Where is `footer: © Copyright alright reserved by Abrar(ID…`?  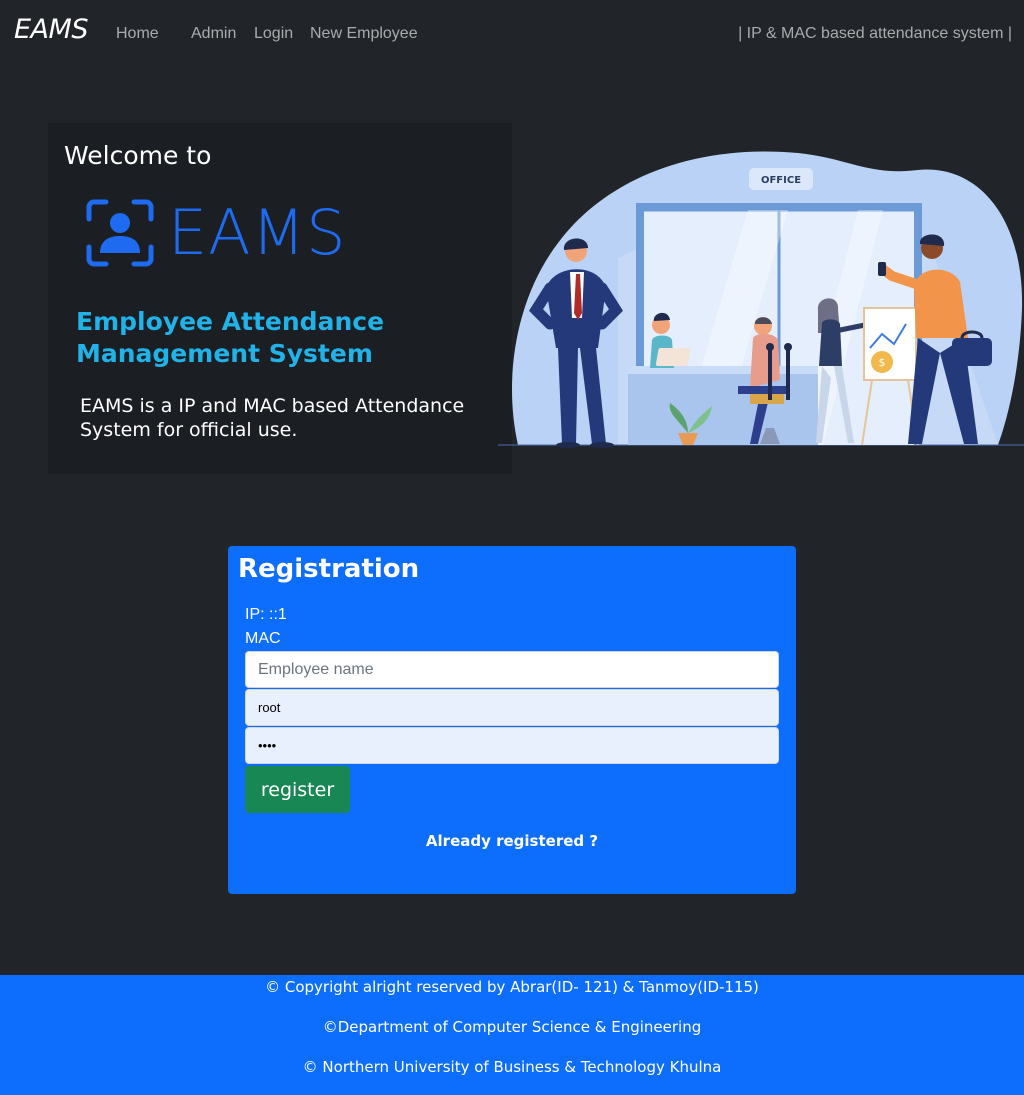 footer: © Copyright alright reserved by Abrar(ID… is located at coordinates (512, 1035).